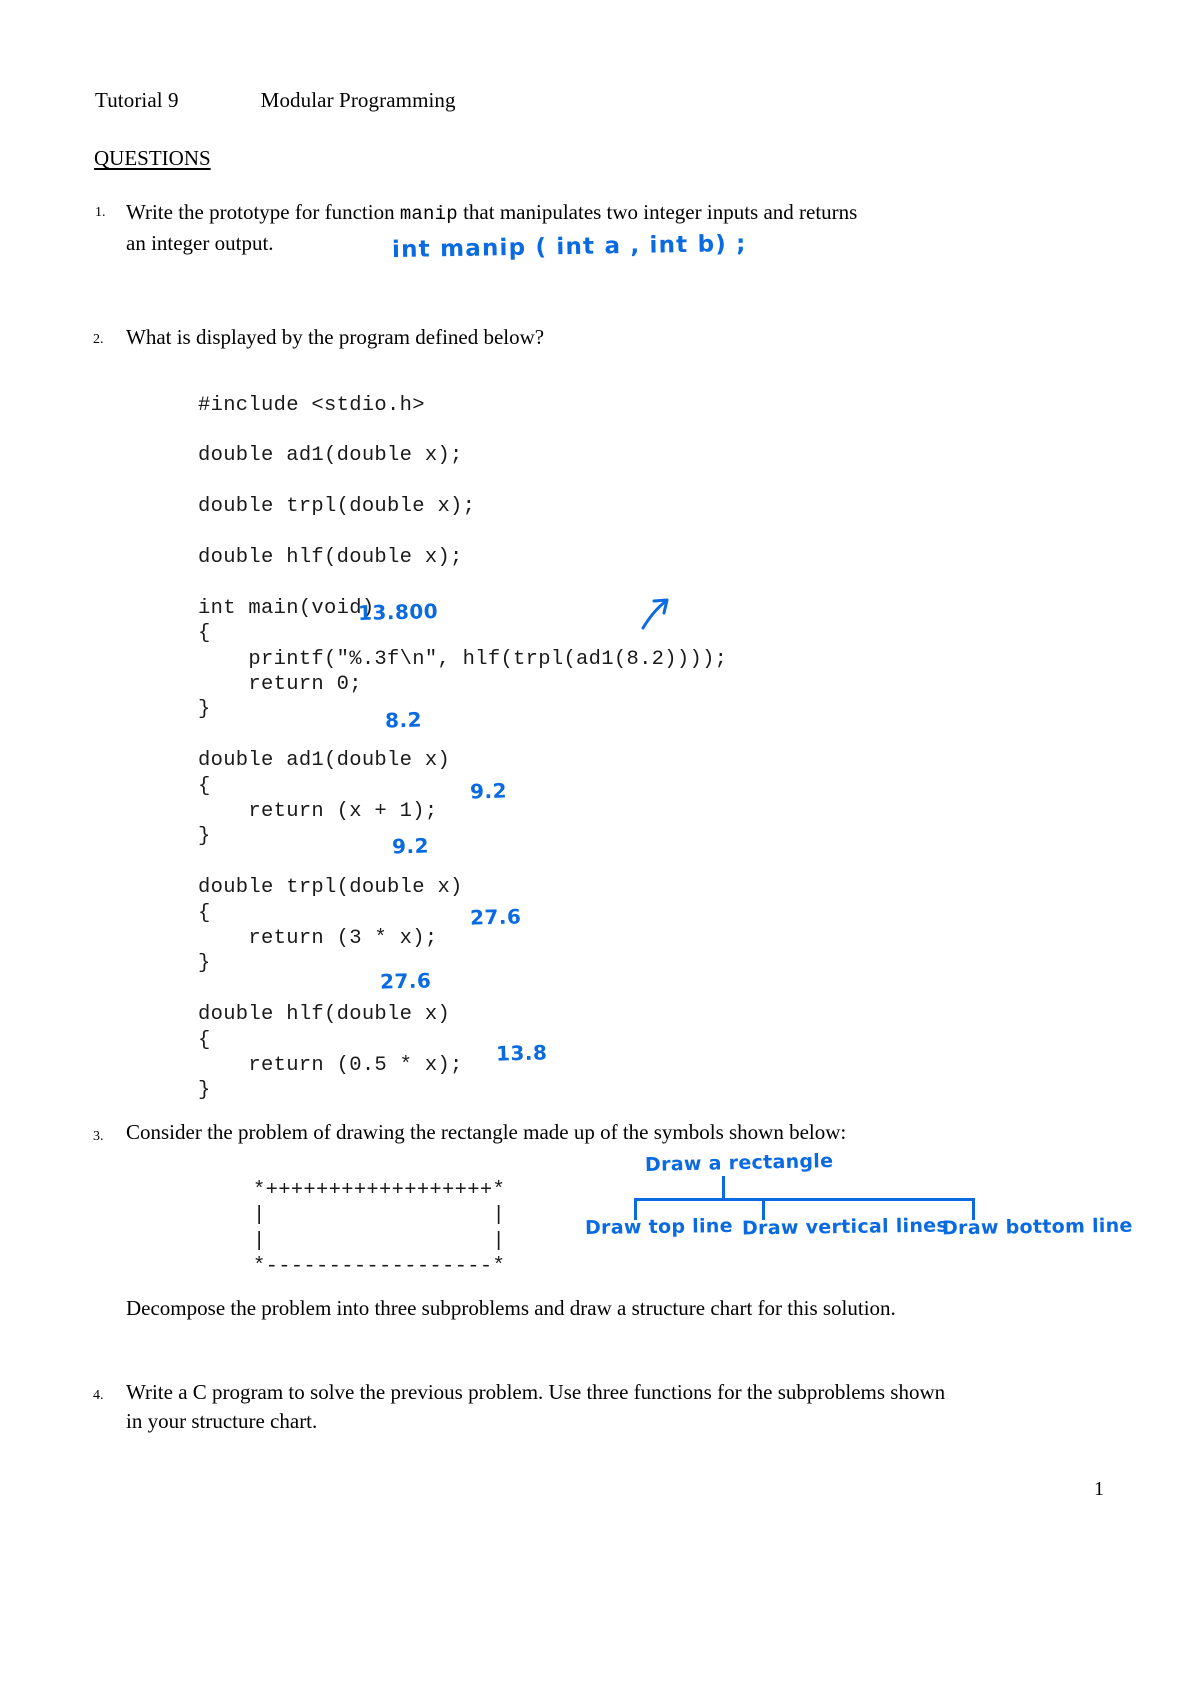  What do you see at coordinates (98, 339) in the screenshot?
I see `question-2-number: 2.` at bounding box center [98, 339].